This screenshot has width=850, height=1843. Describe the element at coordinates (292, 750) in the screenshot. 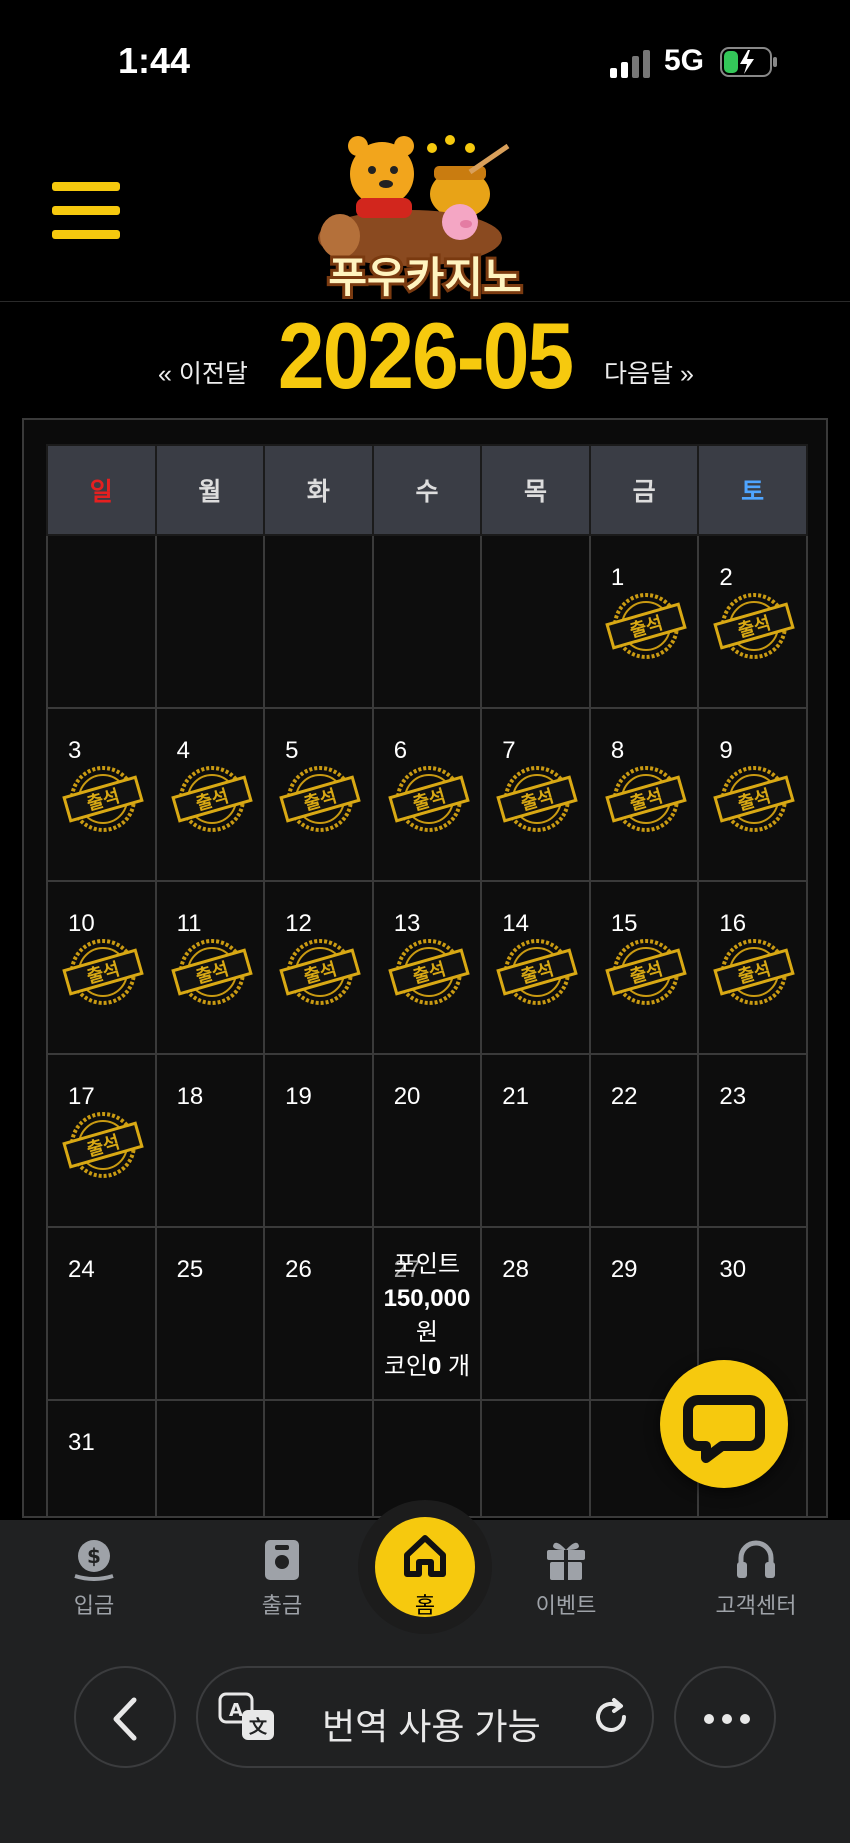

I see `day-number: 5` at that location.